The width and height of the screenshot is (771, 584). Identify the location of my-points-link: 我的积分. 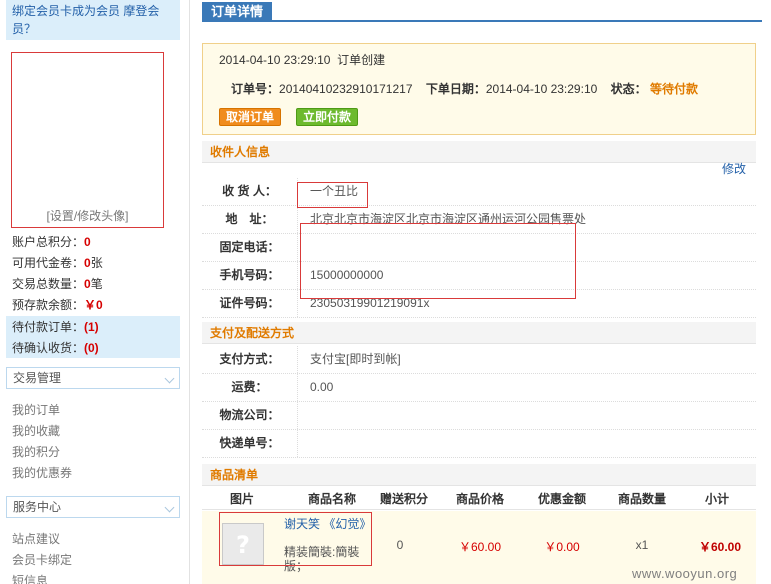
(36, 452).